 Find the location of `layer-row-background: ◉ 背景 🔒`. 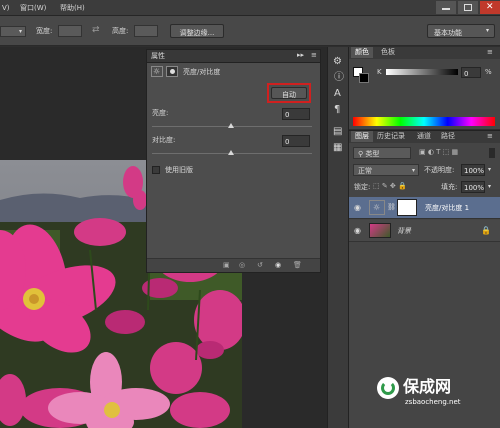

layer-row-background: ◉ 背景 🔒 is located at coordinates (424, 231).